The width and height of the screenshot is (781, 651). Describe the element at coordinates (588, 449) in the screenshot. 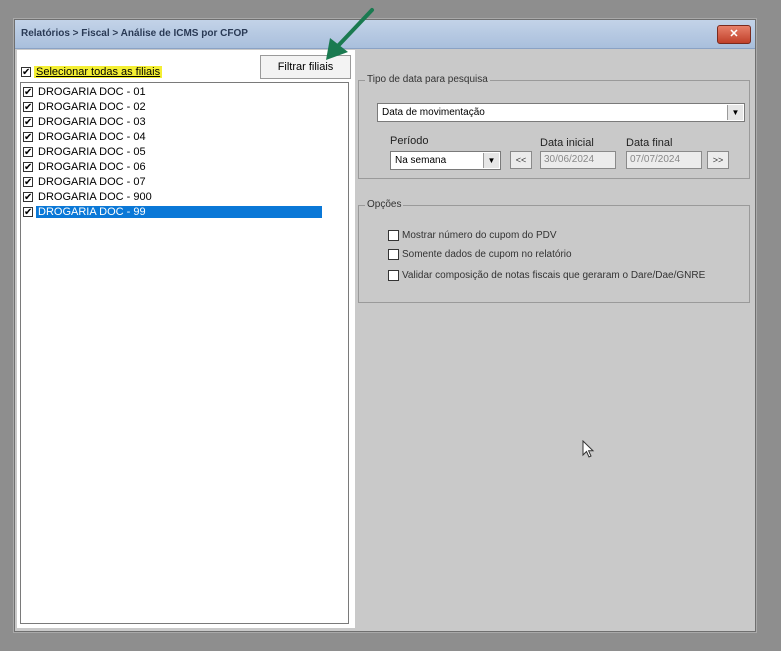

I see `mouse-cursor-icon` at that location.